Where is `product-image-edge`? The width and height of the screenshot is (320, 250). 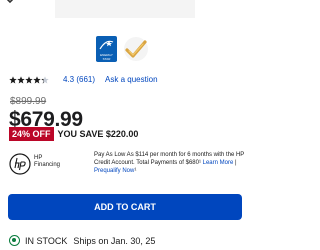 product-image-edge is located at coordinates (125, 9).